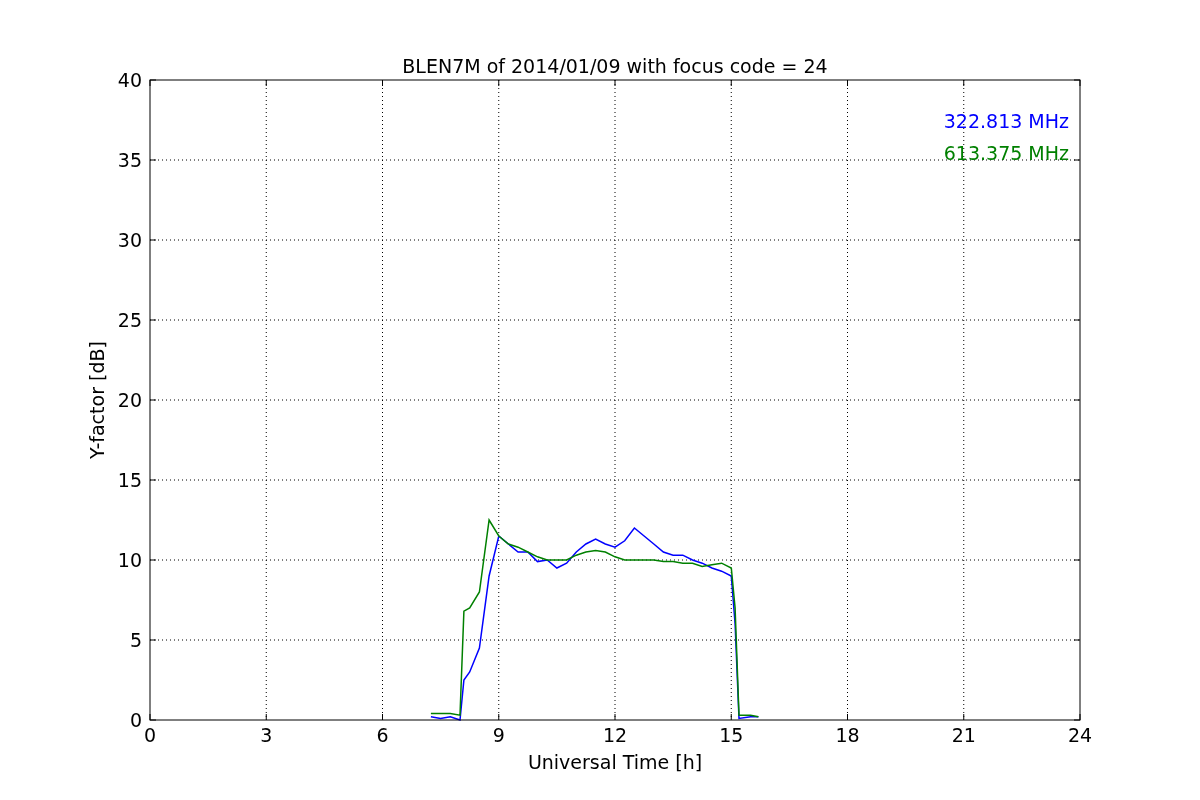 This screenshot has width=1200, height=800. I want to click on chart-title: BLEN7M of 2014/01/09 with focus code = 24, so click(615, 66).